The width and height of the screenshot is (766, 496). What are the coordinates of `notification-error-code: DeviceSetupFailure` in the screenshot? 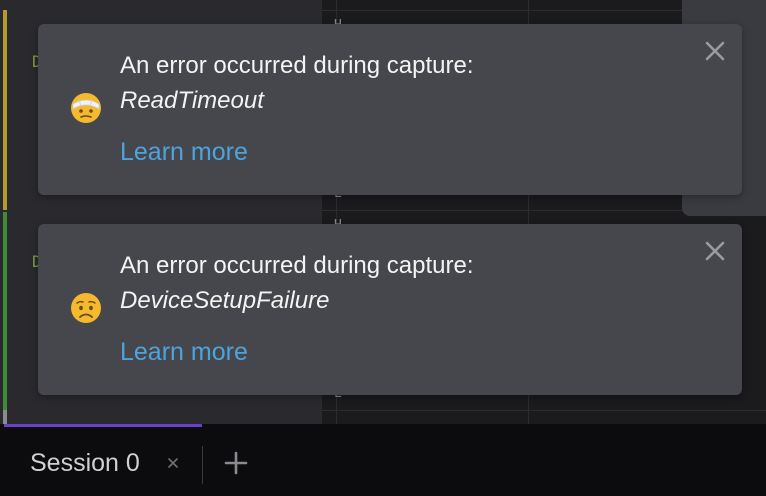 It's located at (225, 300).